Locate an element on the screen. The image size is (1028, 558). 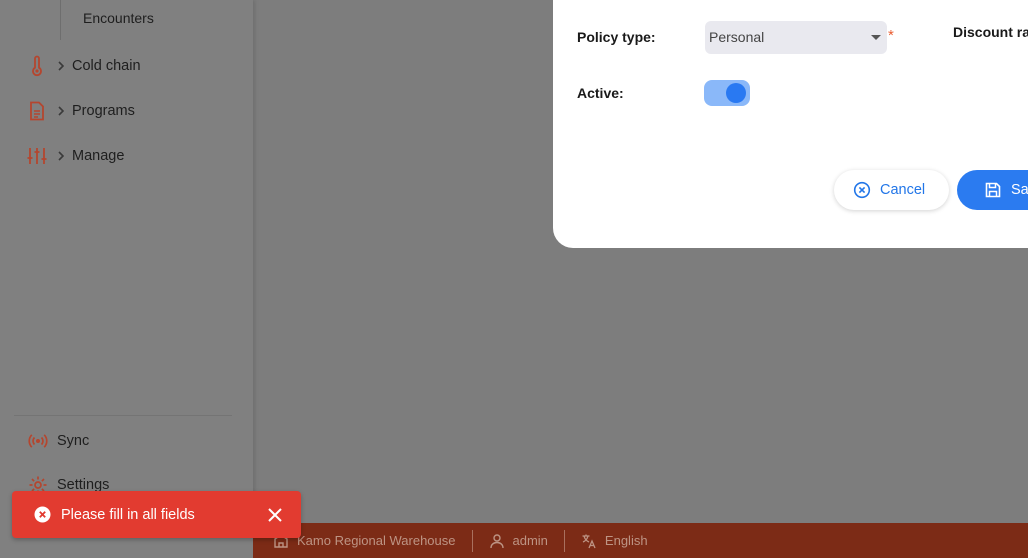
save-icon is located at coordinates (993, 190).